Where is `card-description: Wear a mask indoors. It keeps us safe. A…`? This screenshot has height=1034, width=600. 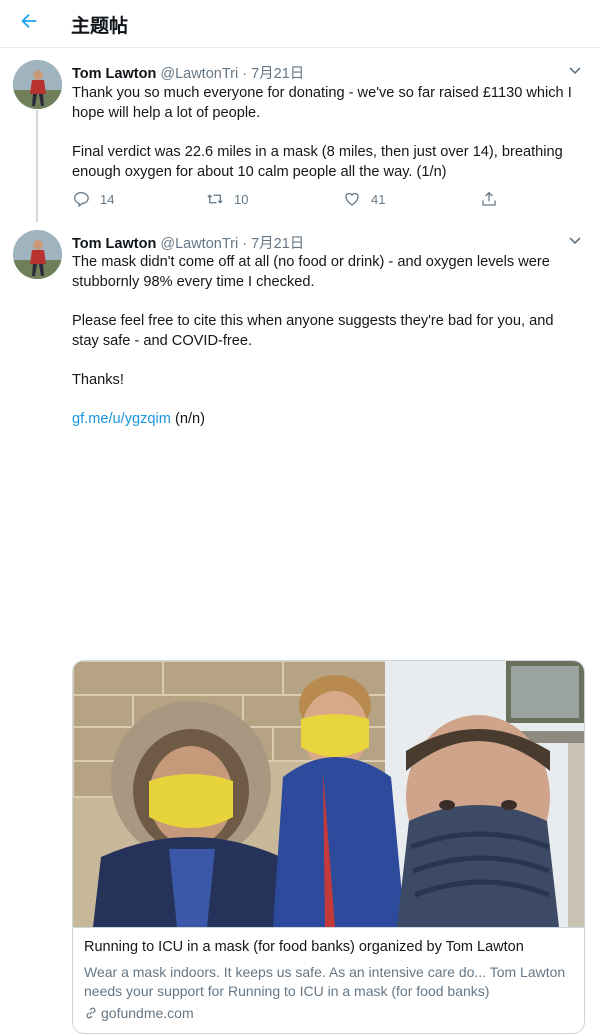
card-description: Wear a mask indoors. It keeps us safe. A… is located at coordinates (325, 981).